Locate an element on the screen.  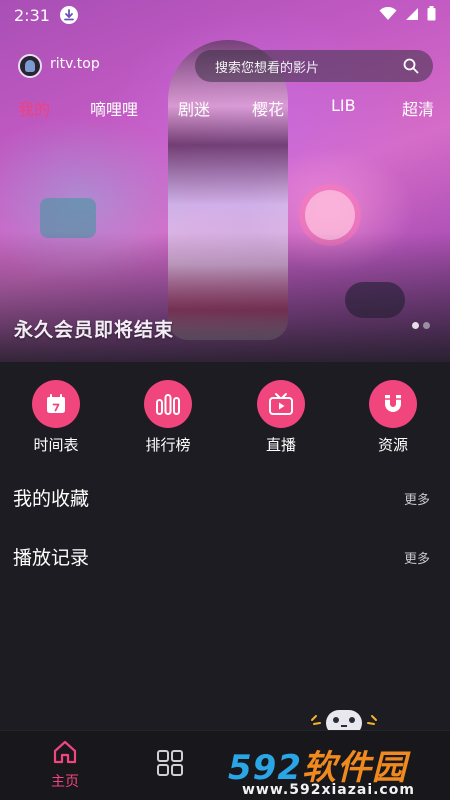
quick-link-resources: 资源 is located at coordinates (393, 417).